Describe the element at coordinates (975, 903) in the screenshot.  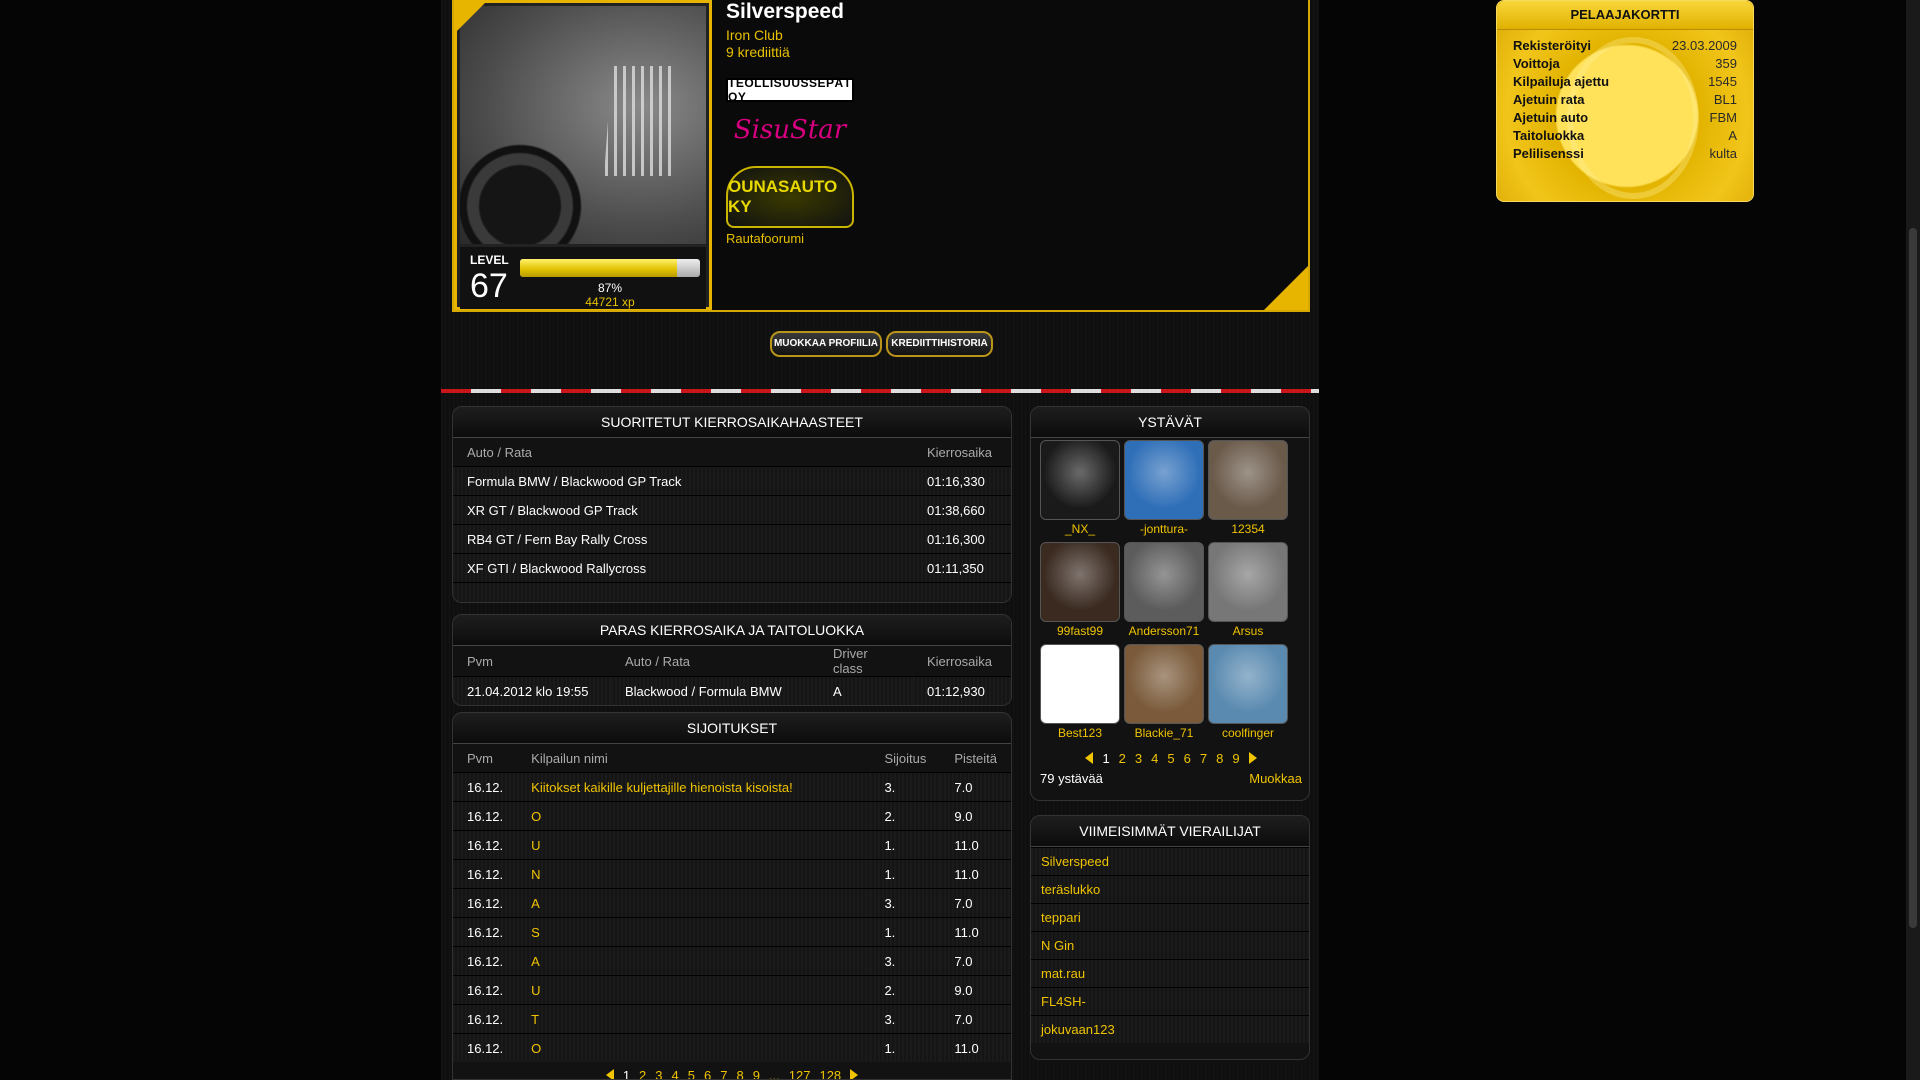
I see `cell-points: 7.0` at that location.